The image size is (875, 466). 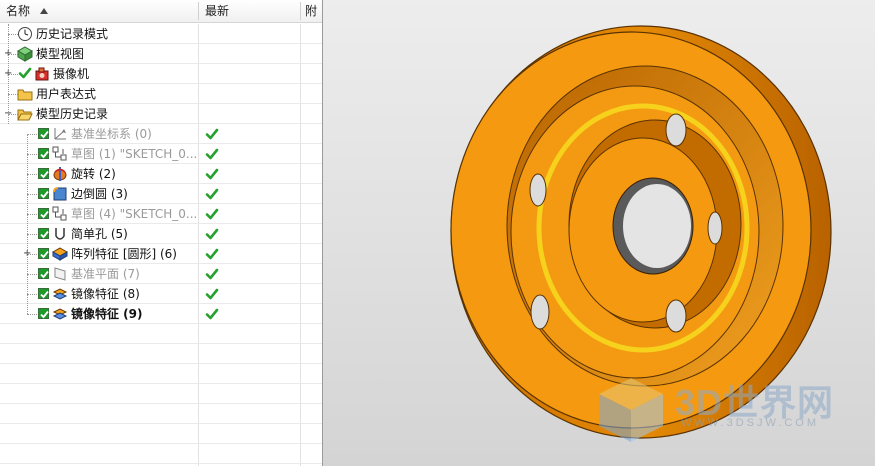 What do you see at coordinates (60, 234) in the screenshot?
I see `simple-hole-icon` at bounding box center [60, 234].